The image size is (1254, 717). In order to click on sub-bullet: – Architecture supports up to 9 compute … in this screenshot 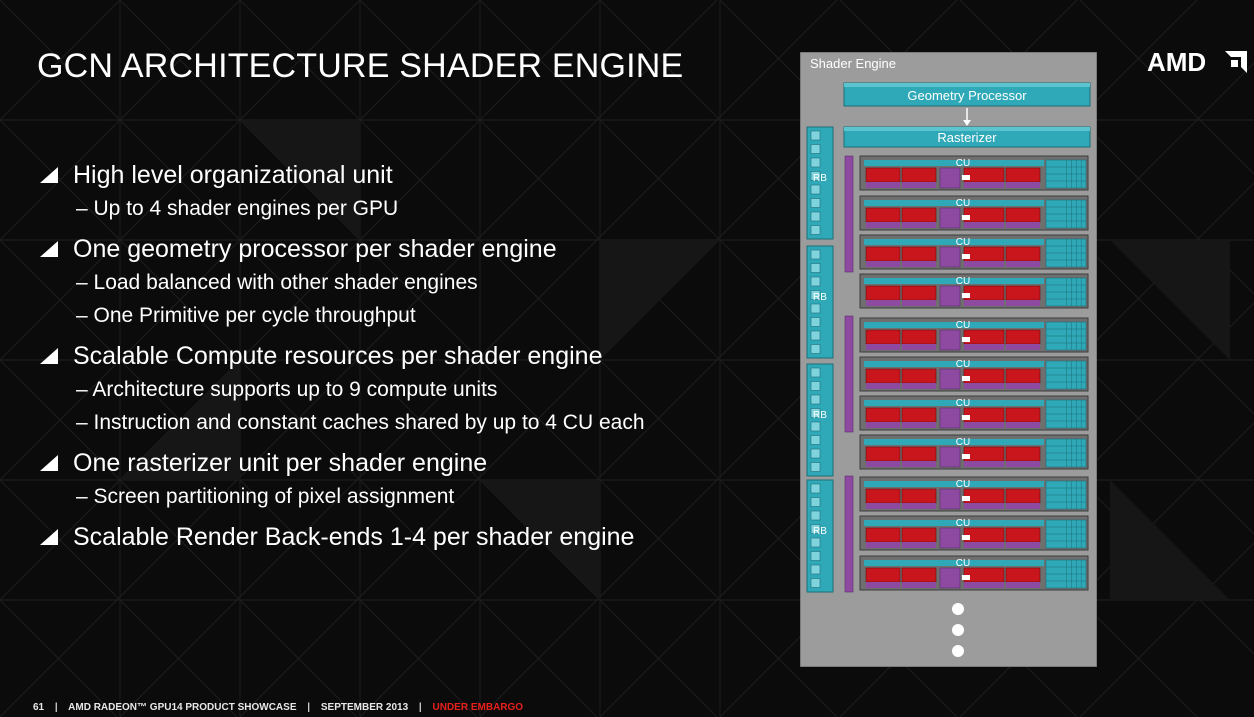, I will do `click(287, 389)`.